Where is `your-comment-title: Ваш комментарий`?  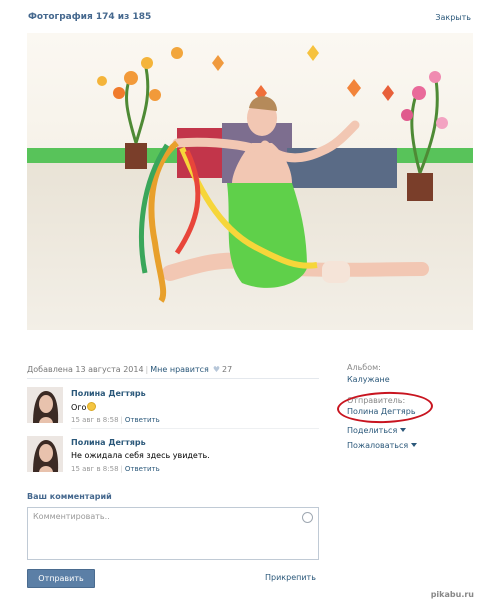 your-comment-title: Ваш комментарий is located at coordinates (69, 496).